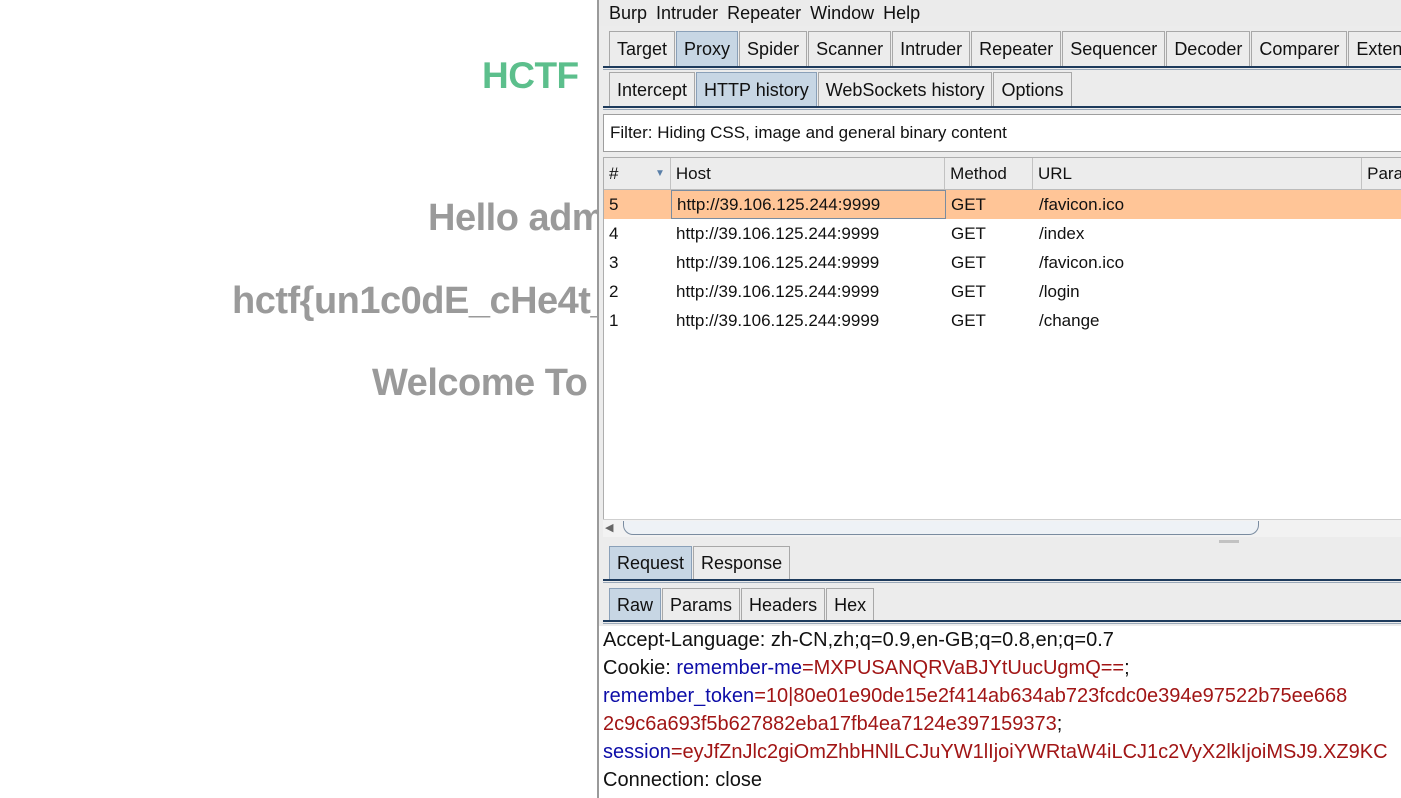 The width and height of the screenshot is (1401, 798). Describe the element at coordinates (609, 527) in the screenshot. I see `scroll-left-icon: ◀` at that location.